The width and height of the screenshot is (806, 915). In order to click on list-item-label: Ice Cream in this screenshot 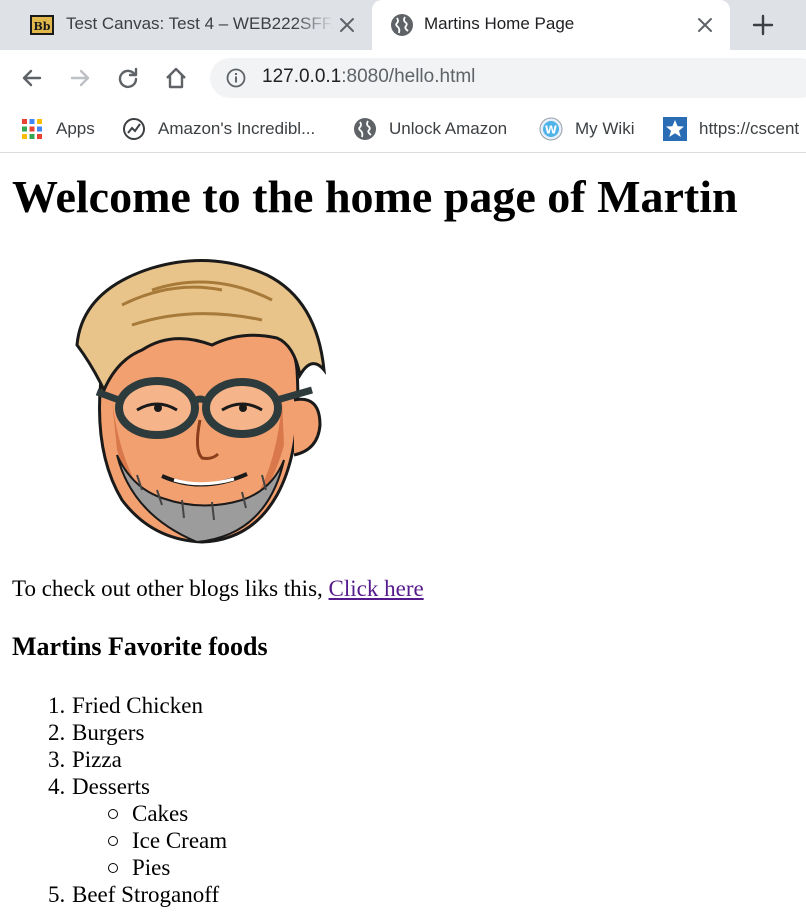, I will do `click(180, 840)`.